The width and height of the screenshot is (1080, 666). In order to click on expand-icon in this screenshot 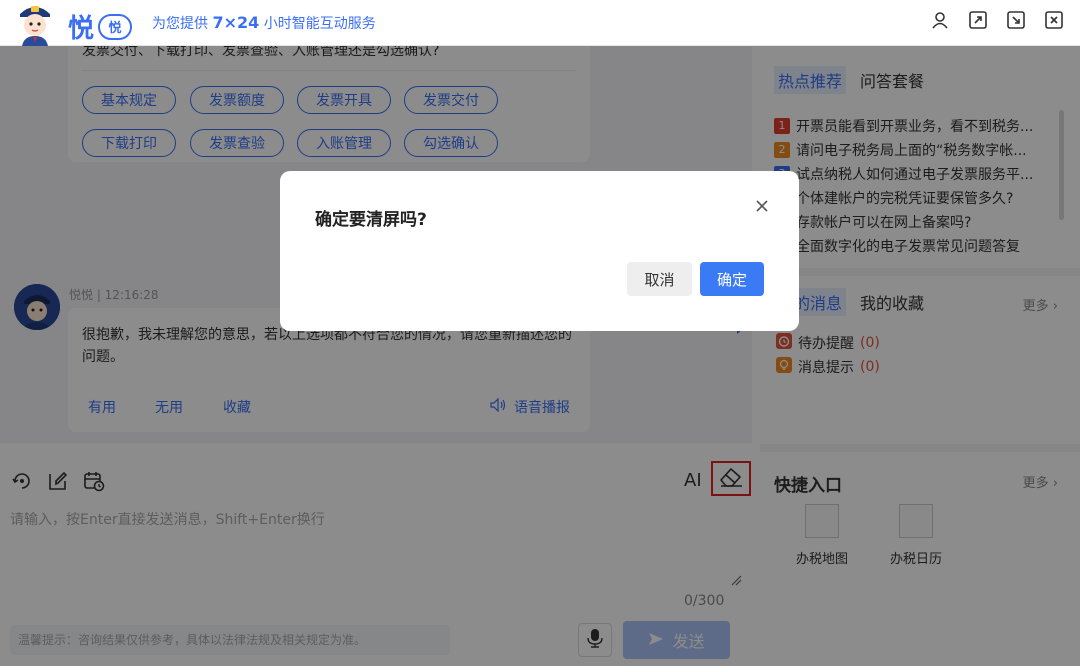, I will do `click(978, 20)`.